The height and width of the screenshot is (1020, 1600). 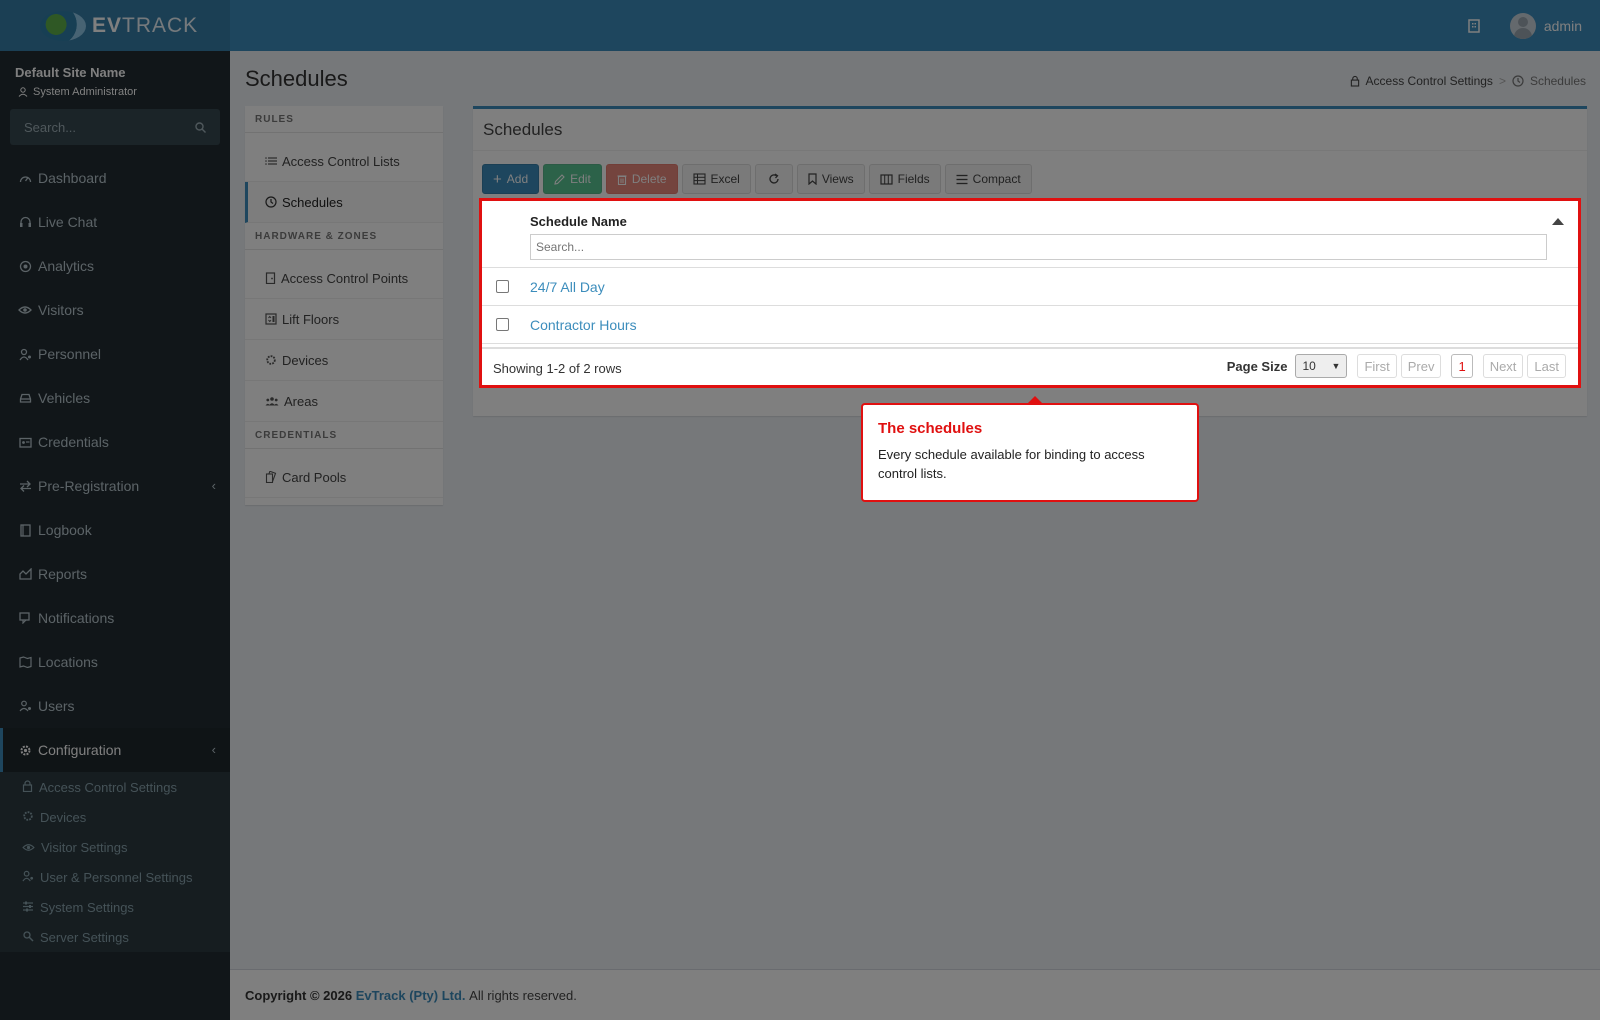 What do you see at coordinates (27, 787) in the screenshot?
I see `lock-icon` at bounding box center [27, 787].